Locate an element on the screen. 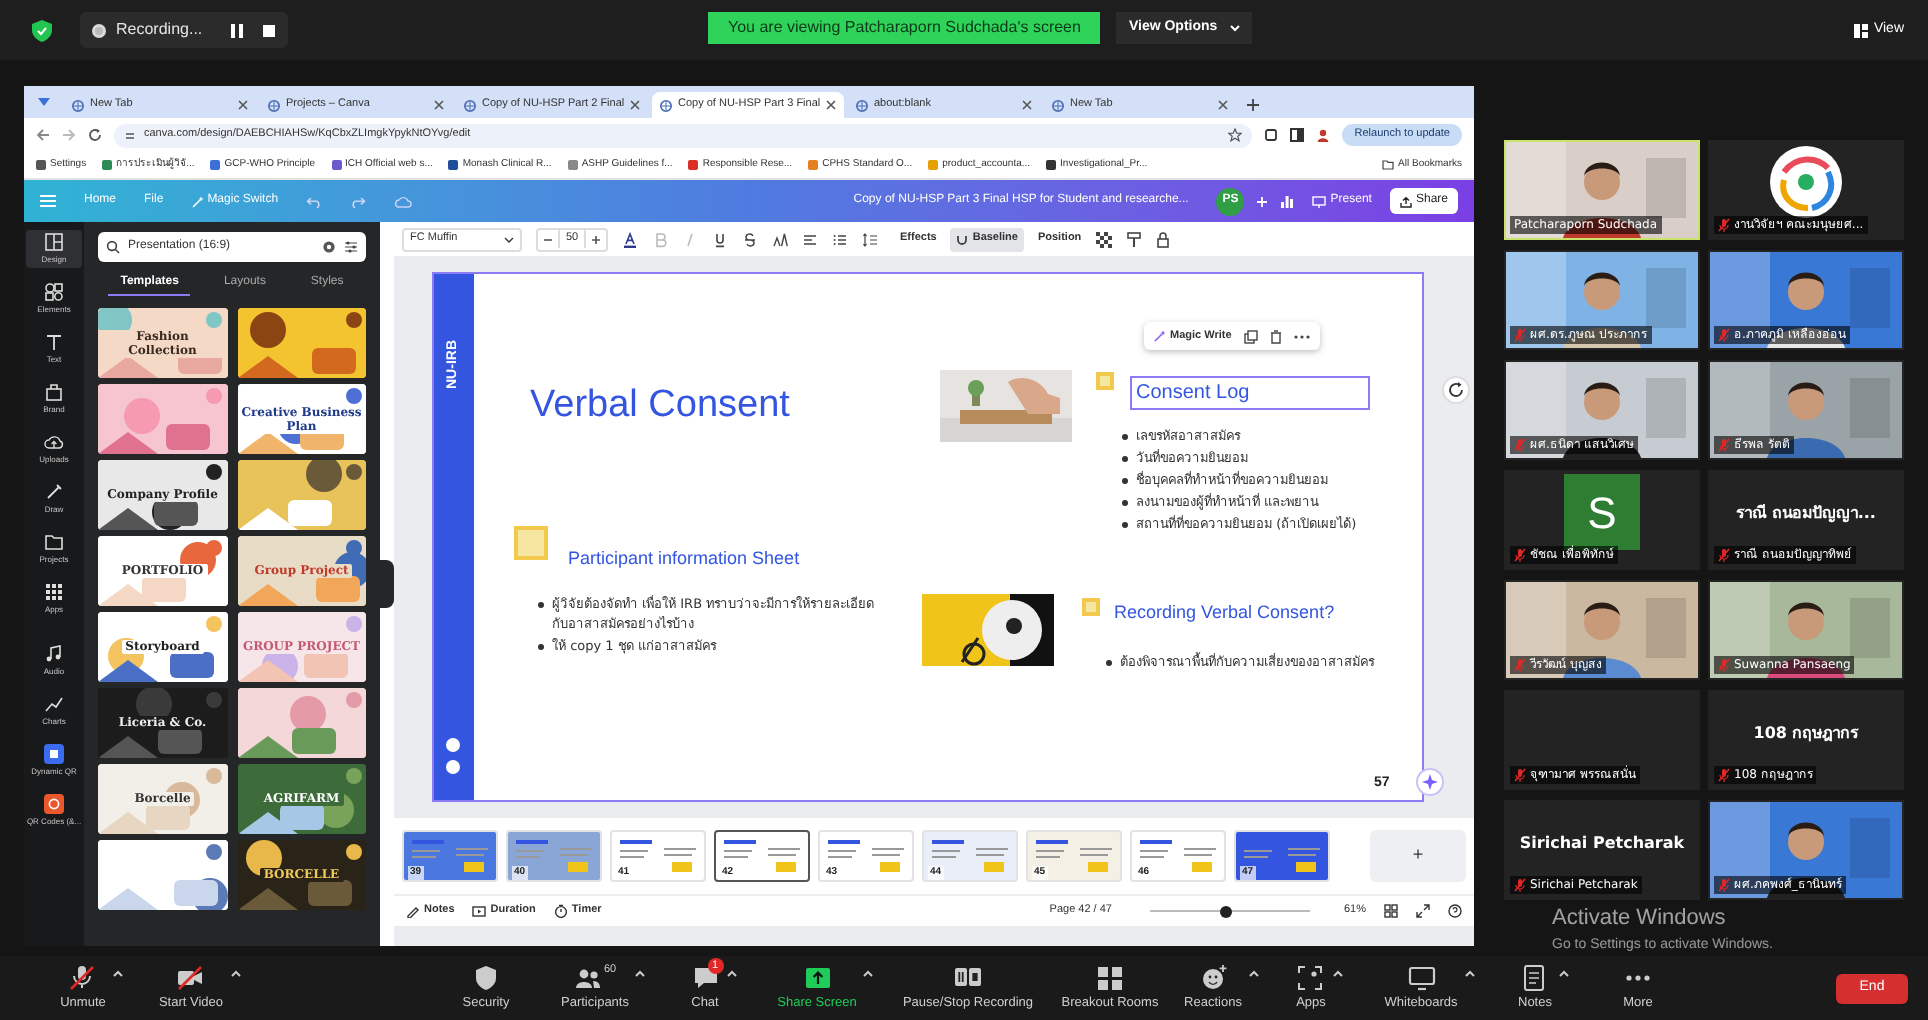 The height and width of the screenshot is (1020, 1928). play-box-icon is located at coordinates (479, 911).